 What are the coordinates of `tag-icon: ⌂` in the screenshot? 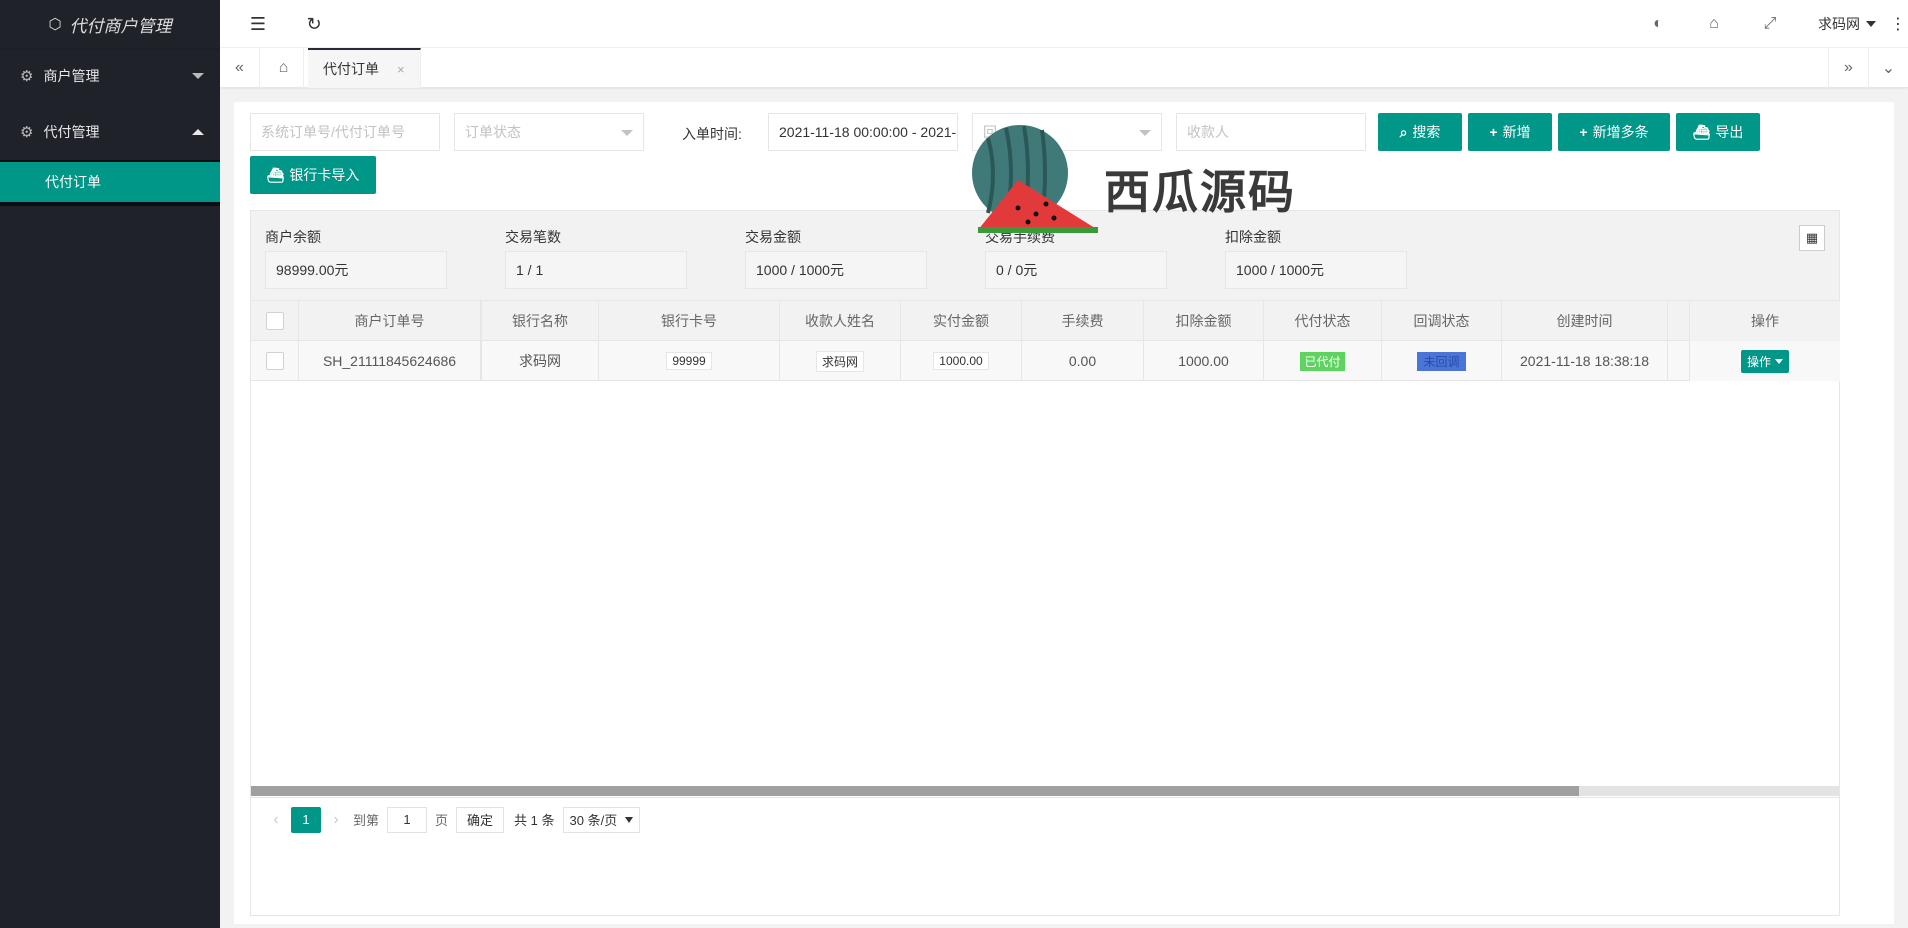 It's located at (1714, 24).